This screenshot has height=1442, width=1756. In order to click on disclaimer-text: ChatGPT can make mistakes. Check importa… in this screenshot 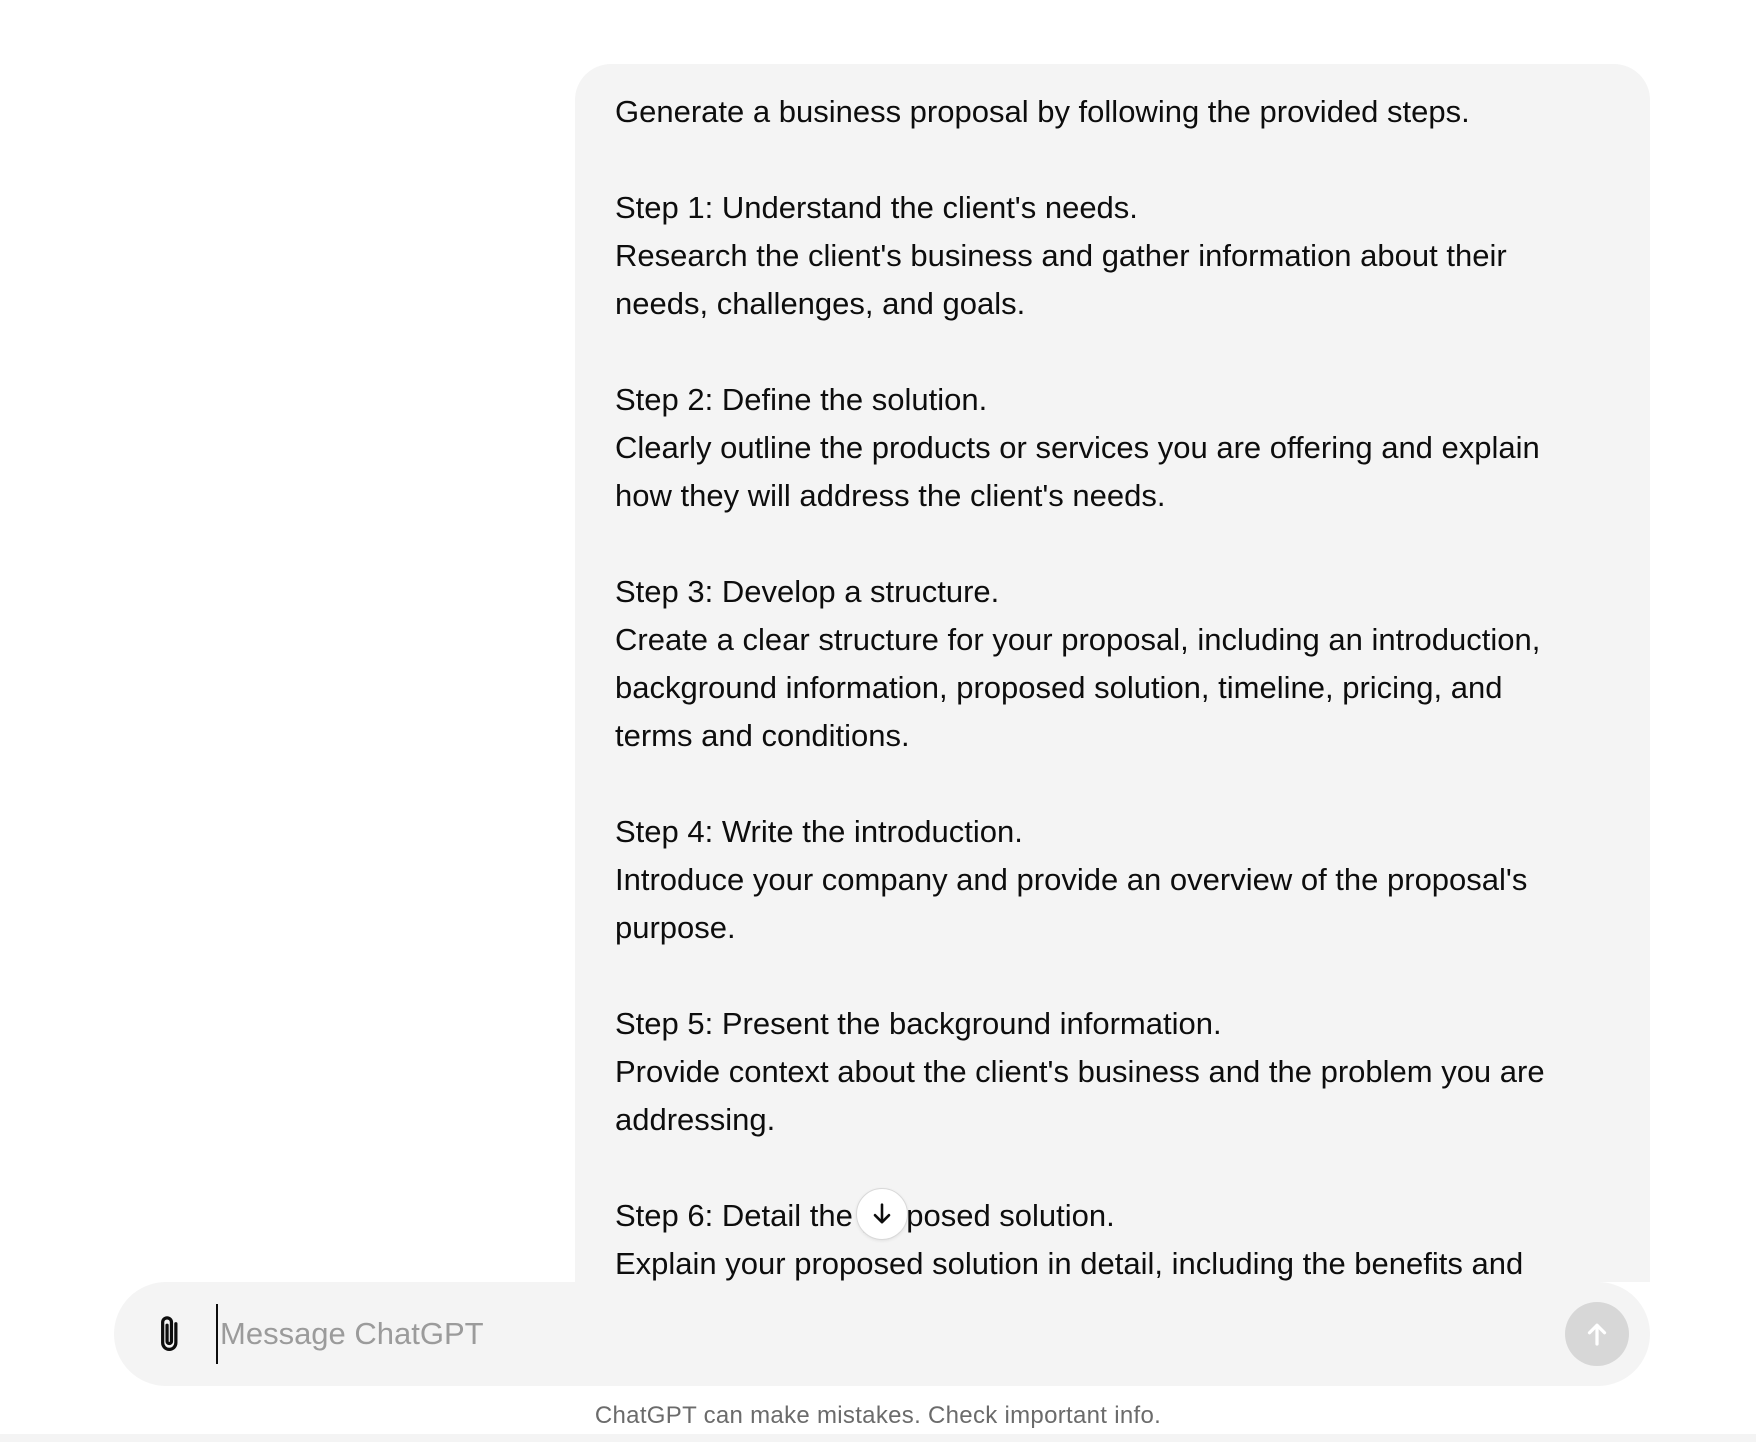, I will do `click(878, 1415)`.